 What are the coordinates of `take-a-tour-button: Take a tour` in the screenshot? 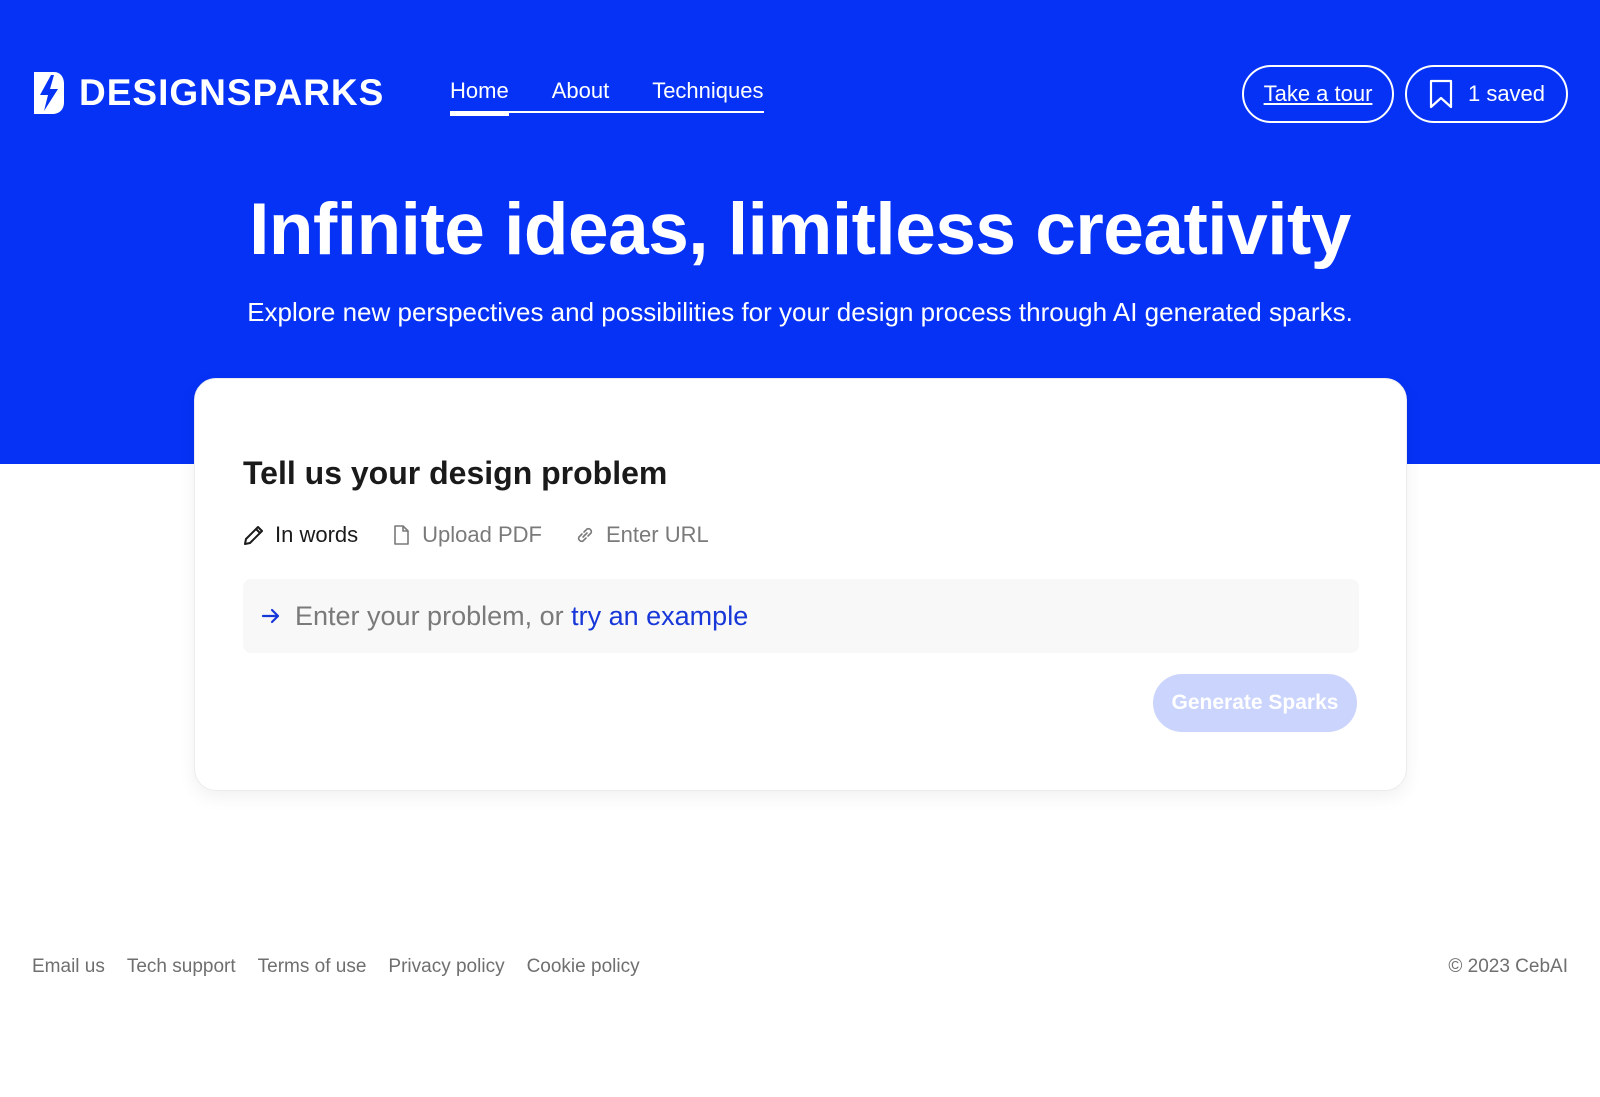 It's located at (1318, 94).